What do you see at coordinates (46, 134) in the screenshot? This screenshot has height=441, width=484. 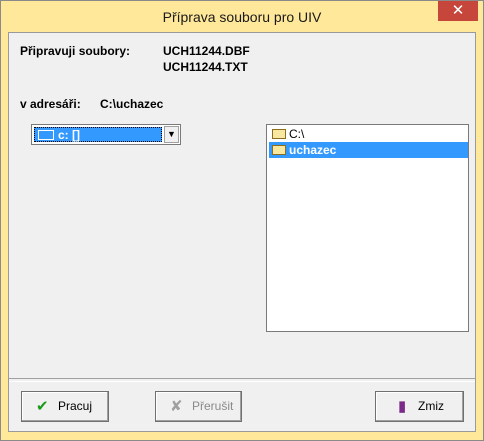 I see `drive-icon` at bounding box center [46, 134].